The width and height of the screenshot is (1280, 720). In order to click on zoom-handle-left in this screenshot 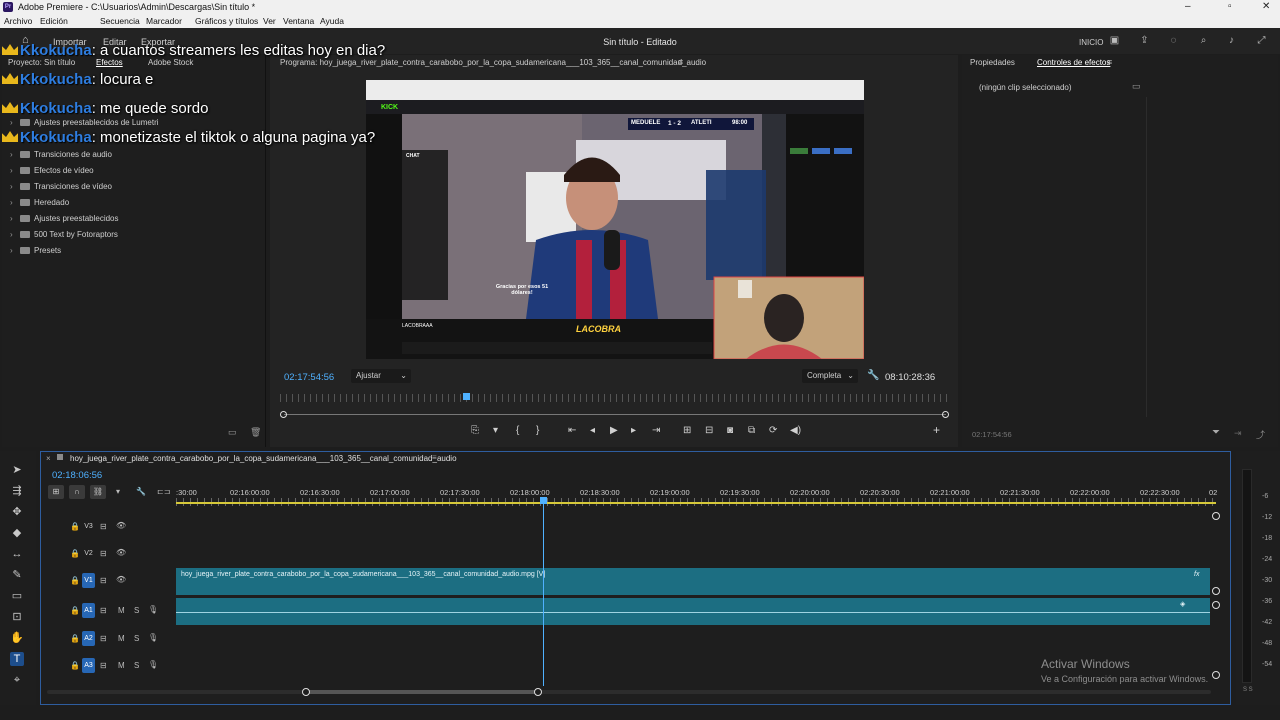, I will do `click(283, 414)`.